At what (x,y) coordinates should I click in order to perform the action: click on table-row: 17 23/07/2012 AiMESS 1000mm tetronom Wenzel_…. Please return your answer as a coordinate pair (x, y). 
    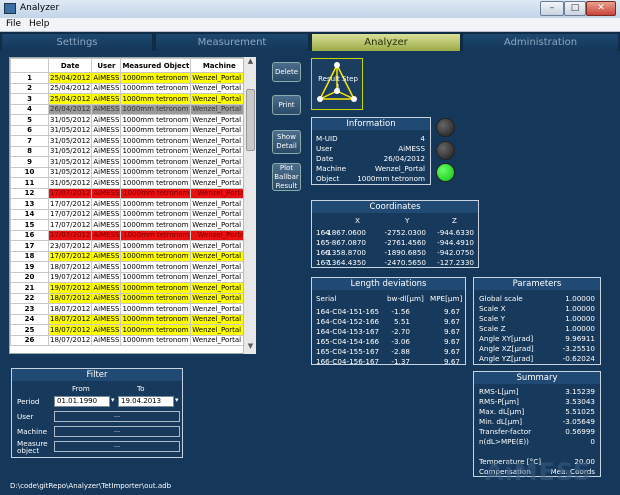
    Looking at the image, I should click on (129, 246).